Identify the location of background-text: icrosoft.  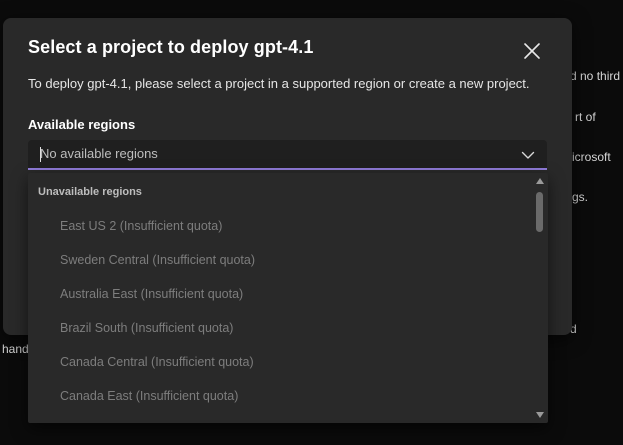
(591, 157).